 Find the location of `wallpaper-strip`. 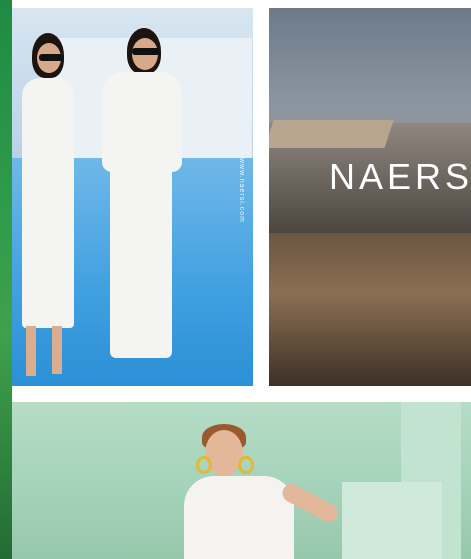

wallpaper-strip is located at coordinates (6, 279).